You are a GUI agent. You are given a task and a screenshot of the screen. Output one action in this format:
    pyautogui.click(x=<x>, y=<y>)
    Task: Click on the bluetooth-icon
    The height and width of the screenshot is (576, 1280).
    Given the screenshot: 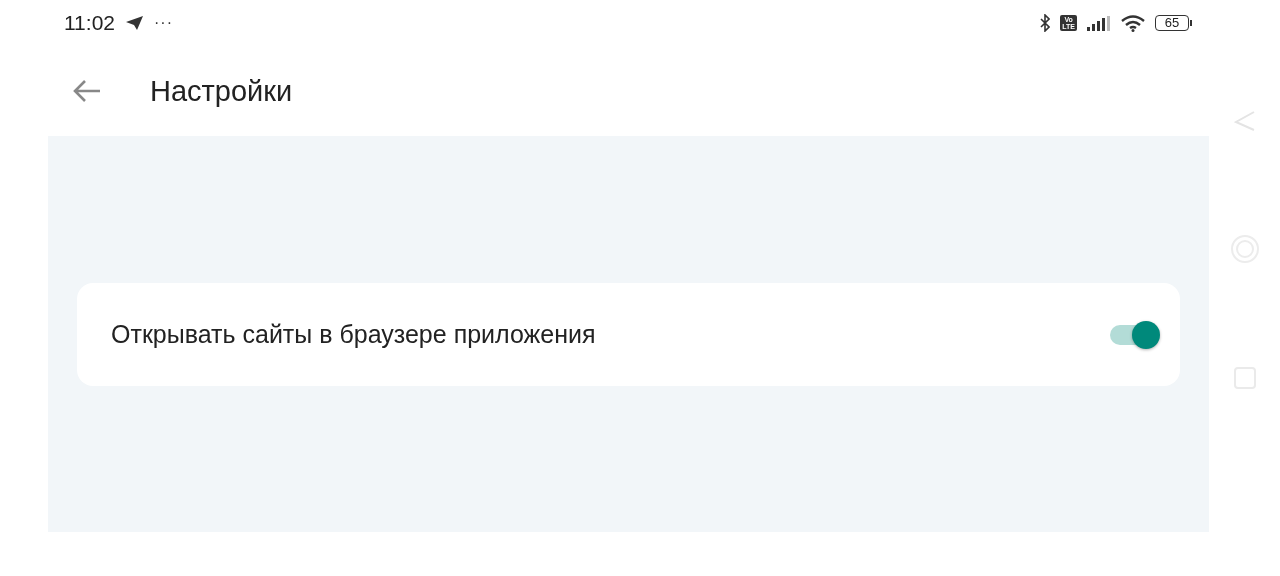 What is the action you would take?
    pyautogui.click(x=1045, y=23)
    